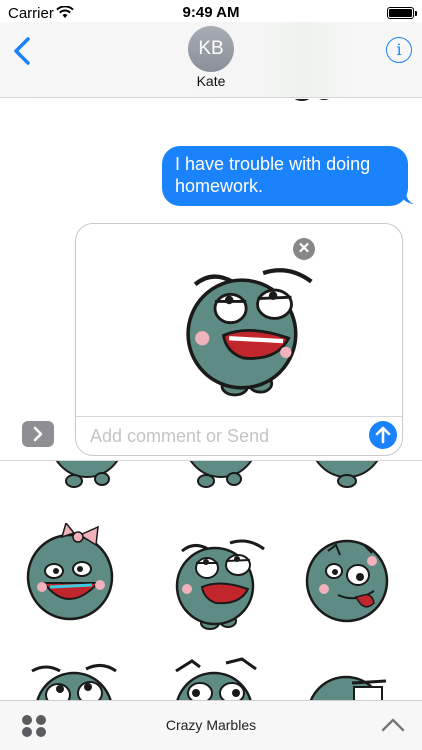 This screenshot has height=750, width=422. What do you see at coordinates (399, 50) in the screenshot?
I see `info-icon: i` at bounding box center [399, 50].